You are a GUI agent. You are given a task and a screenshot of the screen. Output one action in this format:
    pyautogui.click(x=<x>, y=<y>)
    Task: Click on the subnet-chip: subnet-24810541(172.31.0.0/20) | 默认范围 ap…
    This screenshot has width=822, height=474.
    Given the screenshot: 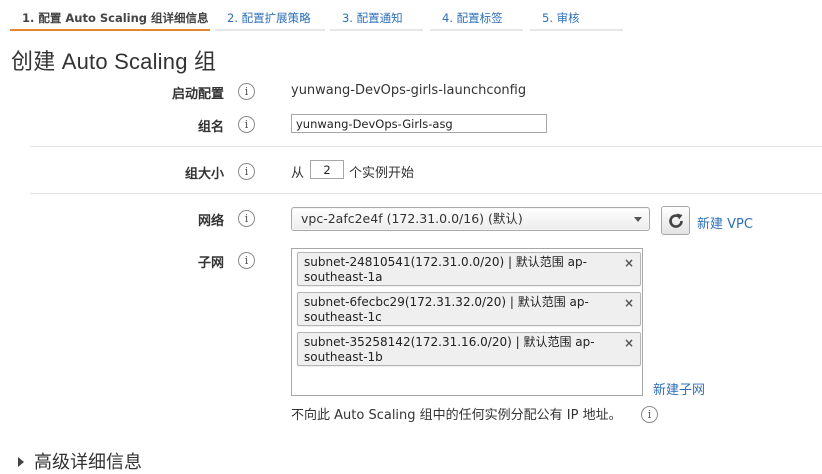 What is the action you would take?
    pyautogui.click(x=469, y=269)
    